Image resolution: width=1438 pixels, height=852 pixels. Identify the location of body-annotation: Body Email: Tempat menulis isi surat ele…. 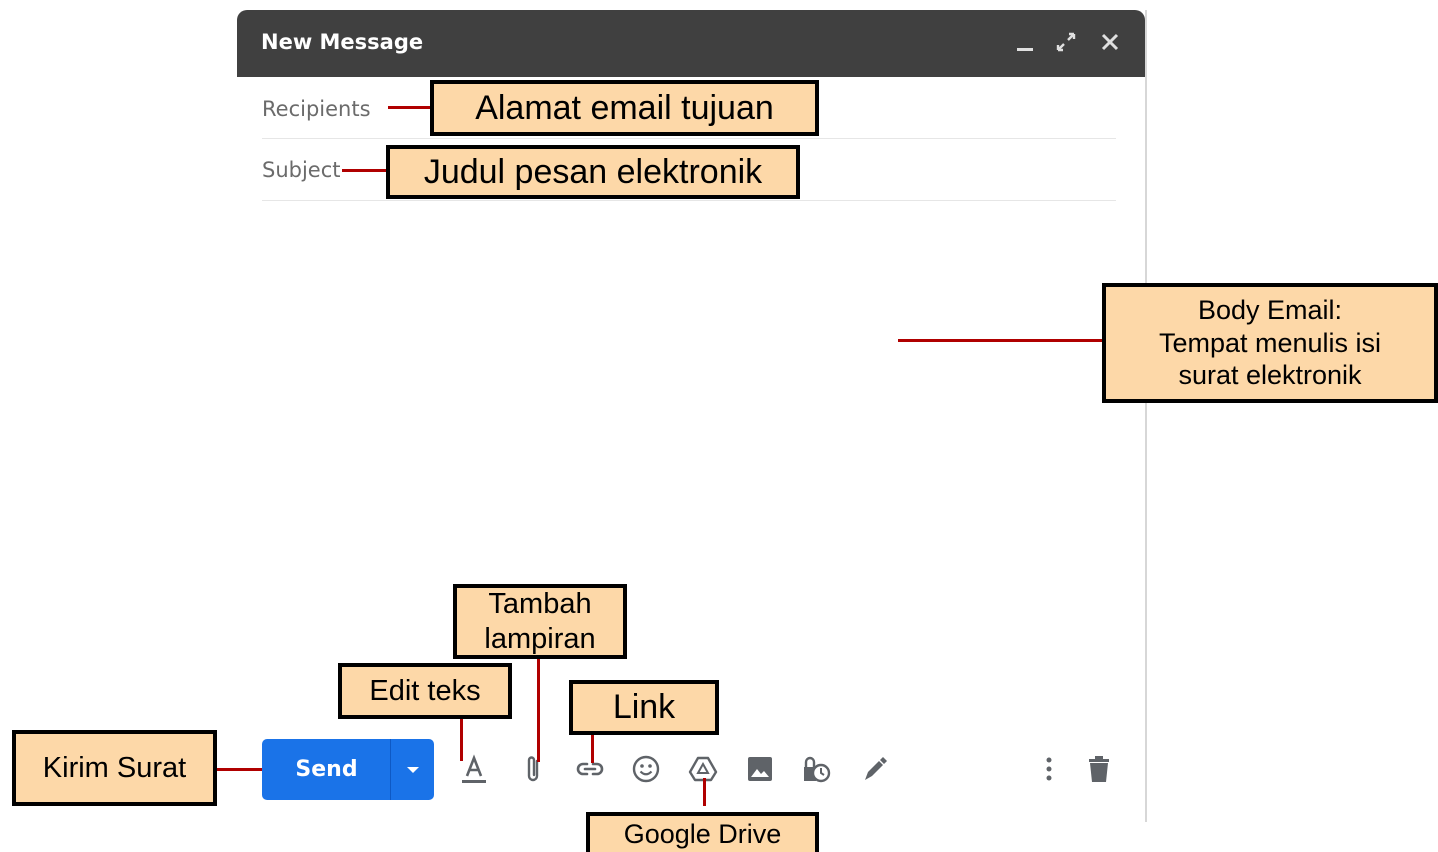
(1270, 343).